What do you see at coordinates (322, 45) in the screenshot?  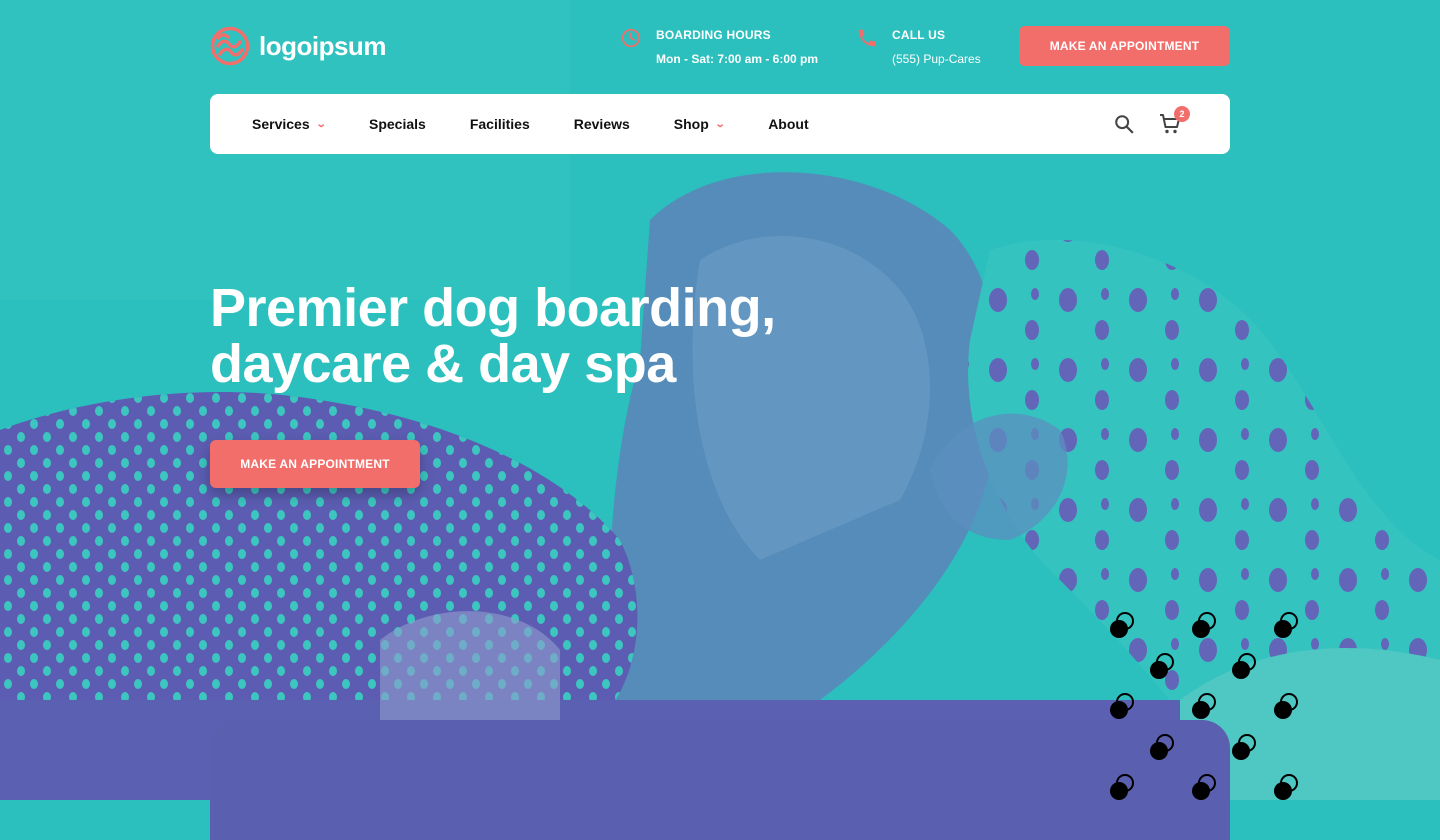 I see `logo-text: logoipsum` at bounding box center [322, 45].